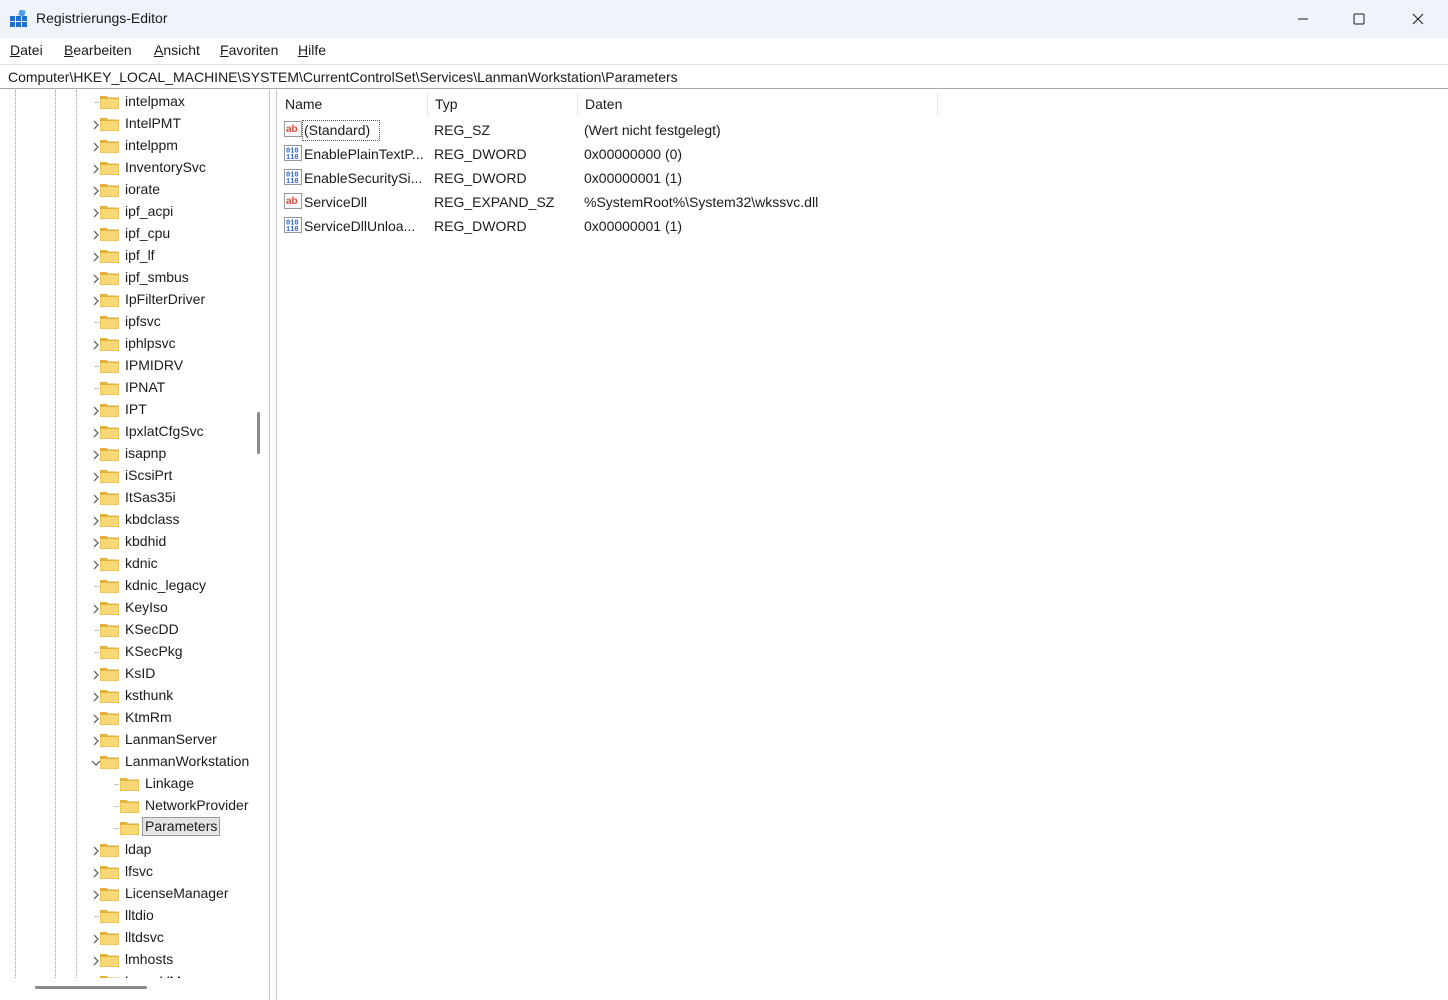 Image resolution: width=1448 pixels, height=1000 pixels. What do you see at coordinates (652, 130) in the screenshot?
I see `value-data: (Wert nicht festgelegt)` at bounding box center [652, 130].